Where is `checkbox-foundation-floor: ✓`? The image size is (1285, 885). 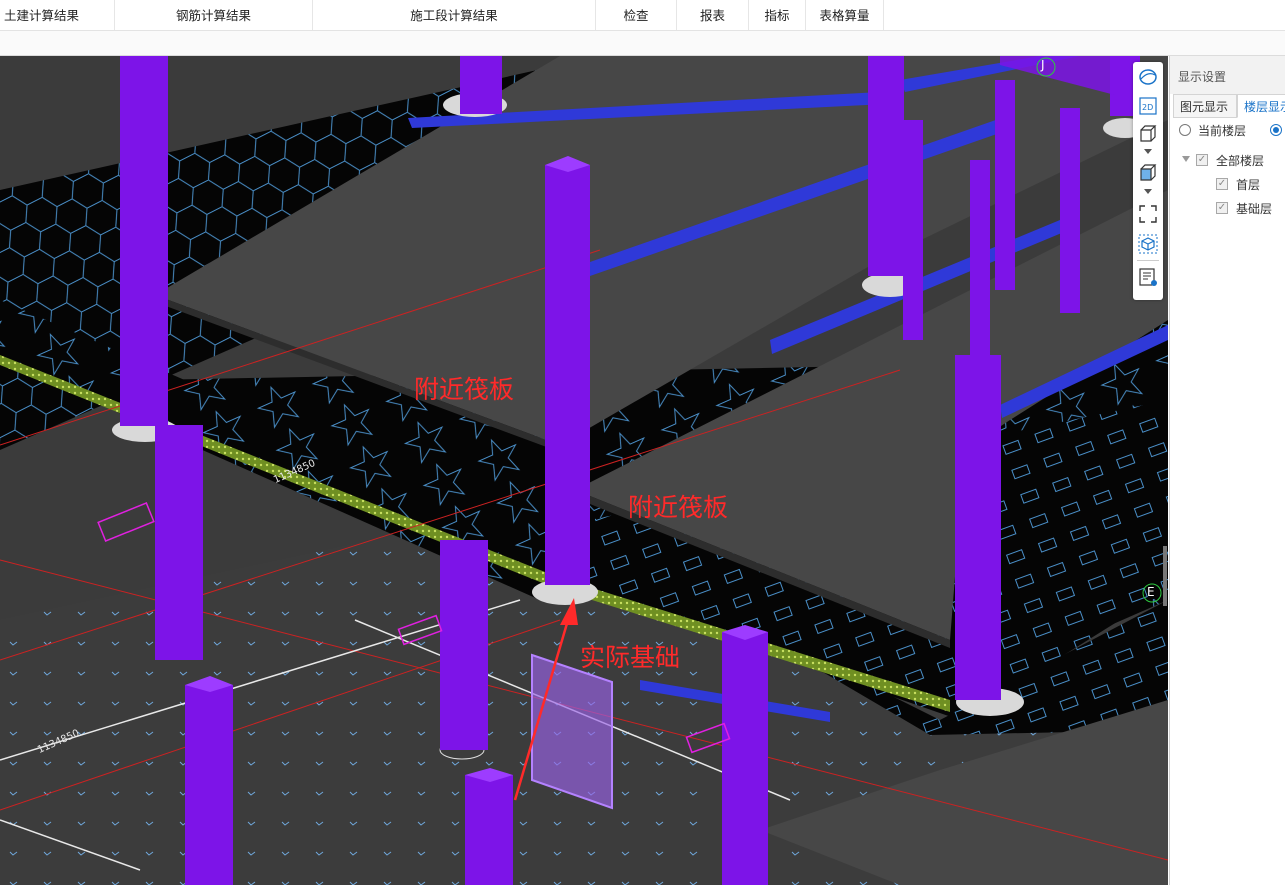 checkbox-foundation-floor: ✓ is located at coordinates (1222, 208).